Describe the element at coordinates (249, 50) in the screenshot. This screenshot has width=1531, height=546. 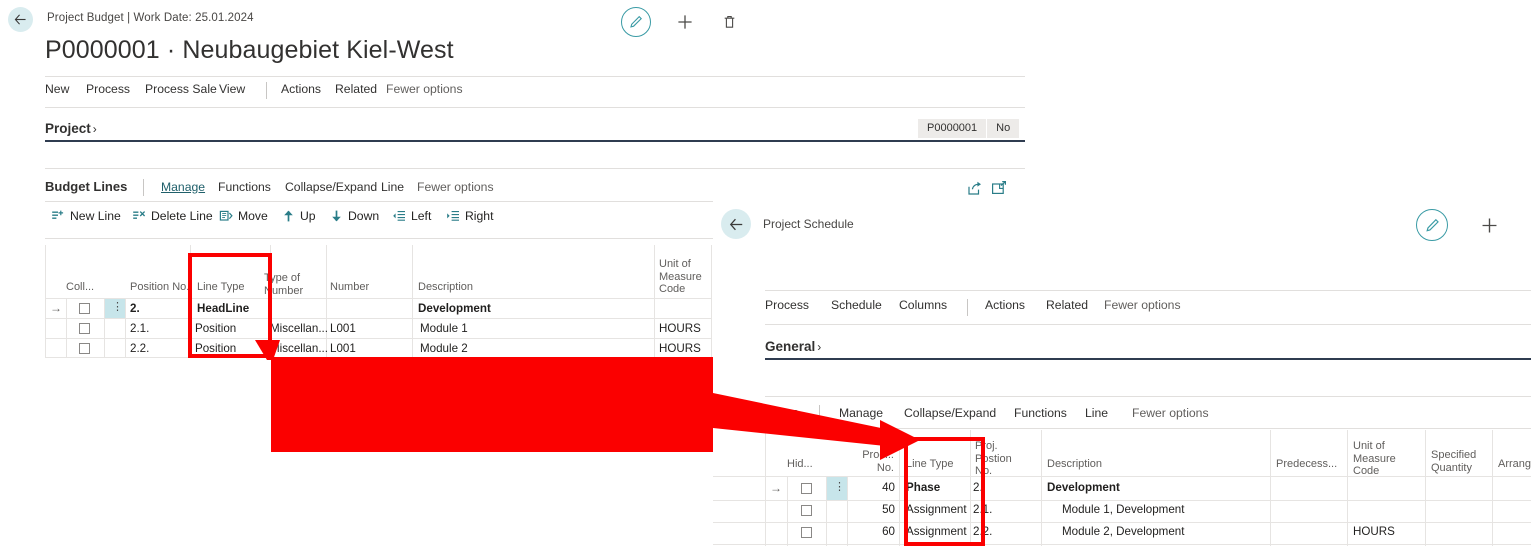
I see `page-title: P0000001 · Neubaugebiet Kiel-West` at that location.